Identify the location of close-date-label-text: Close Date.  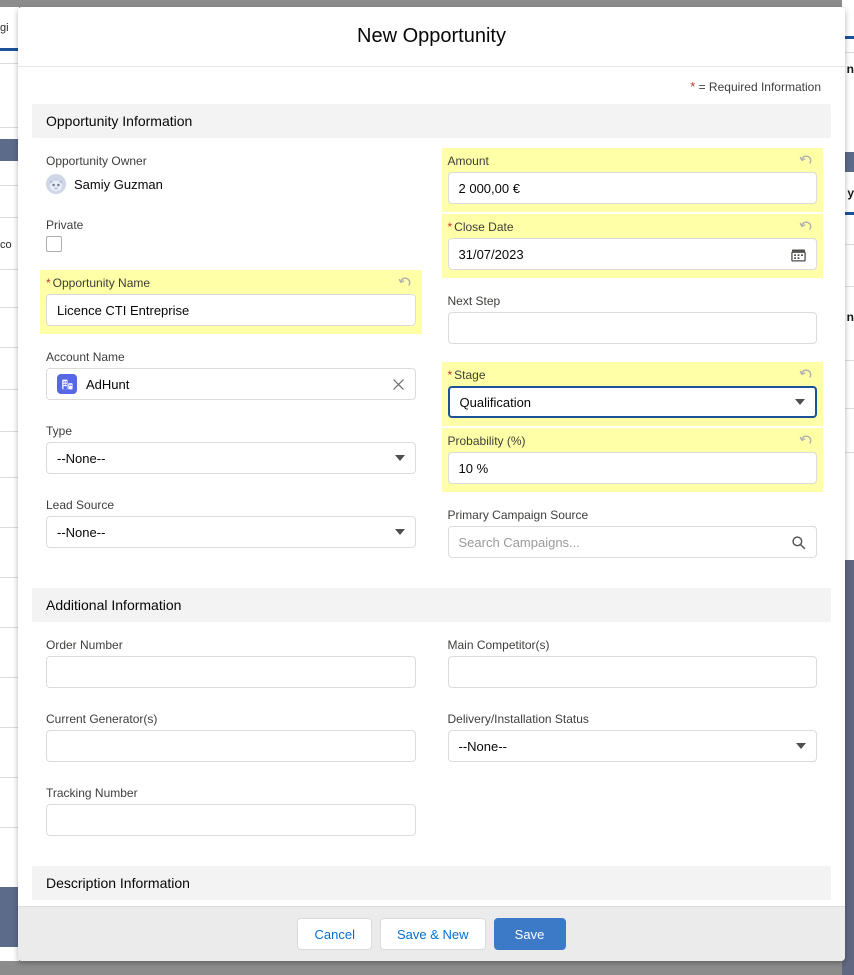
(484, 227).